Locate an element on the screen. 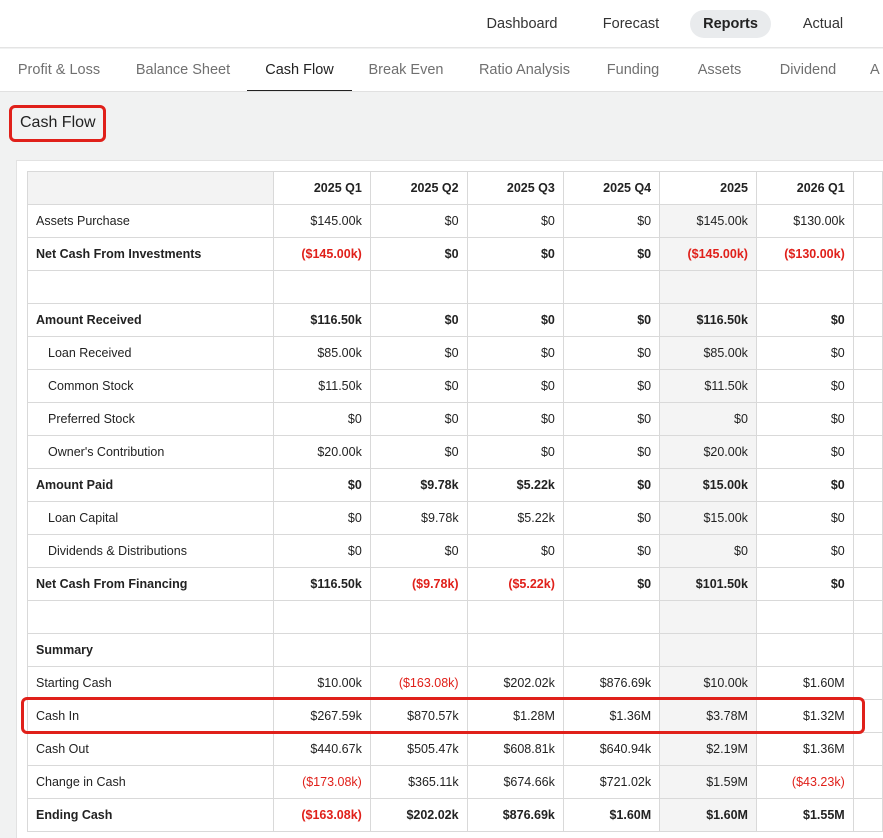 The height and width of the screenshot is (838, 883). header-2025-q2: 2025 Q2 is located at coordinates (418, 188).